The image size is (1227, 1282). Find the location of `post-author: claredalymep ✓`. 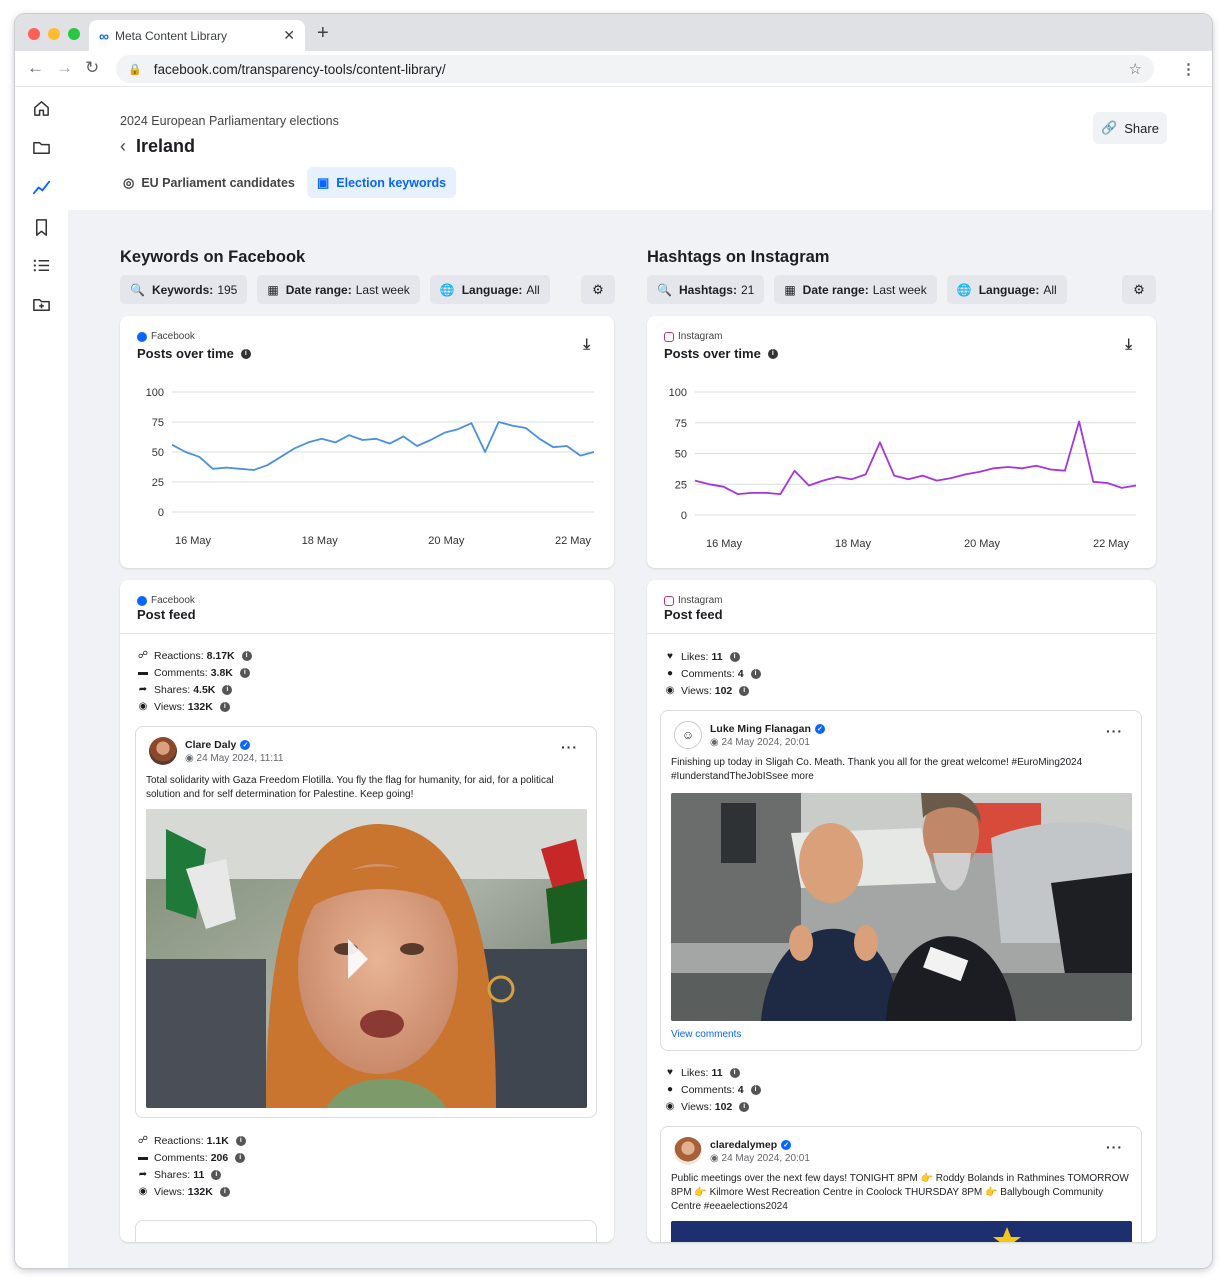

post-author: claredalymep ✓ is located at coordinates (760, 1145).